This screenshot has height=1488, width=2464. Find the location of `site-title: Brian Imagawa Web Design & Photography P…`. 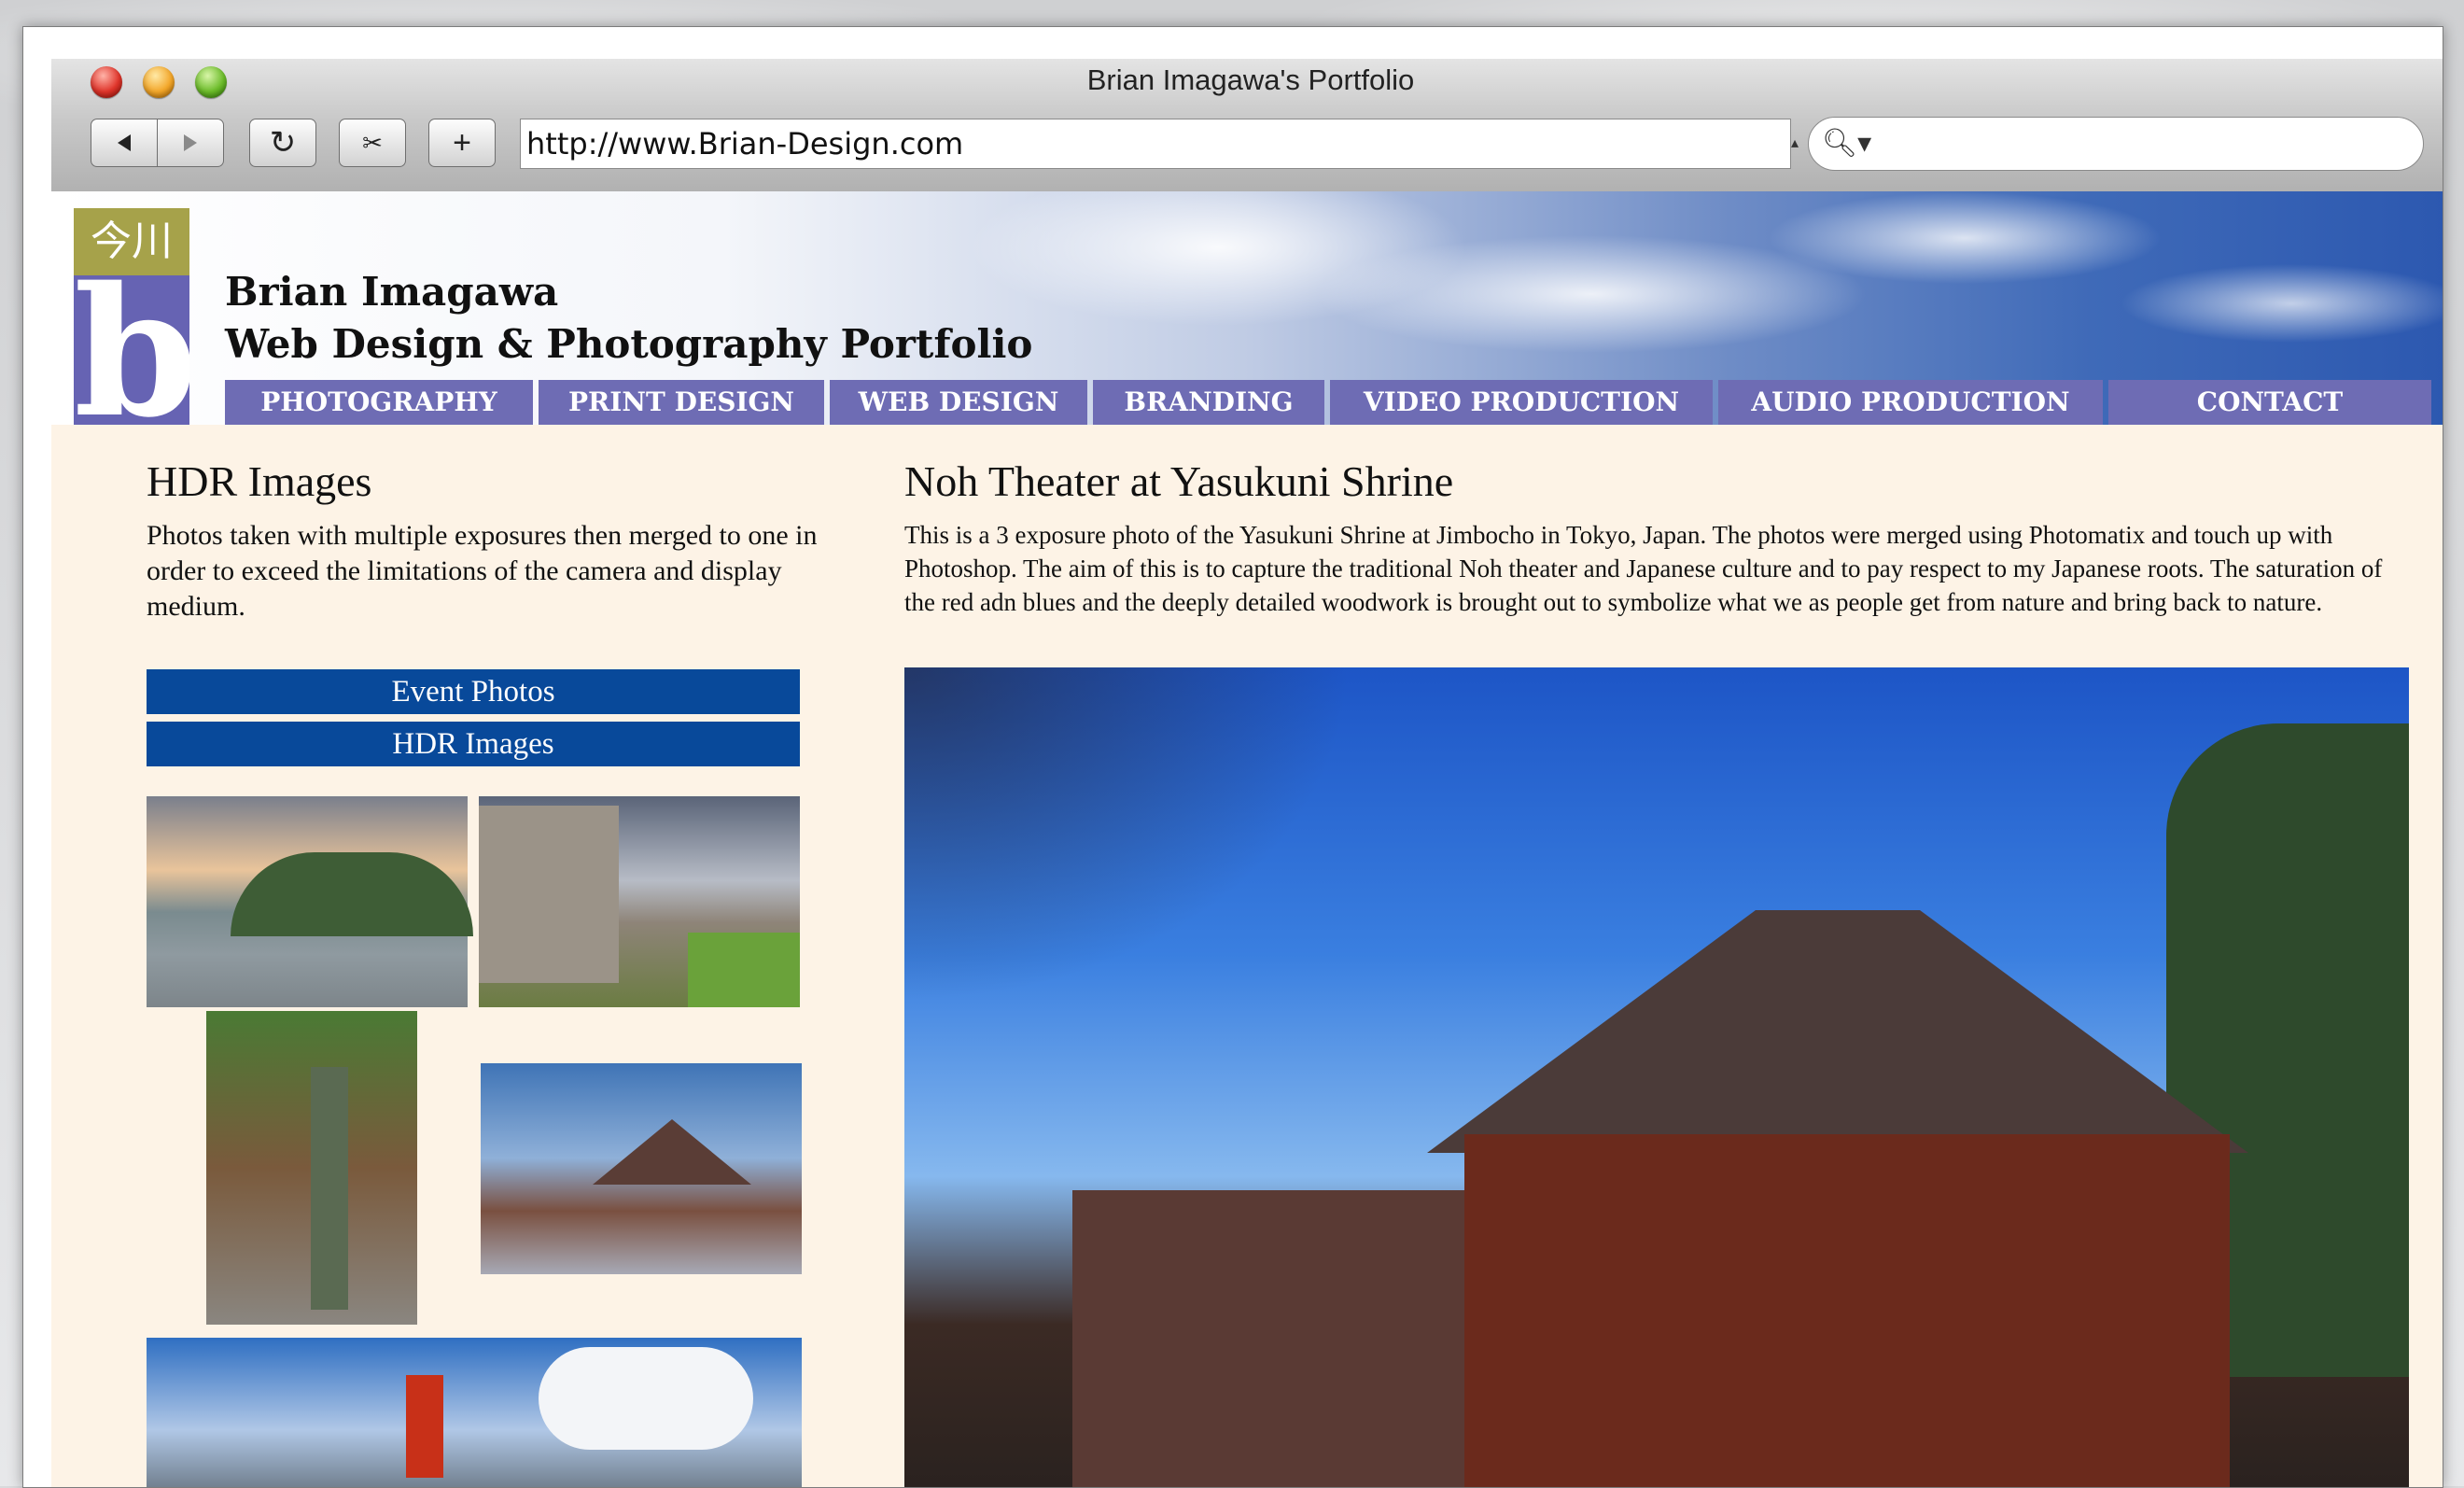

site-title: Brian Imagawa Web Design & Photography P… is located at coordinates (628, 318).